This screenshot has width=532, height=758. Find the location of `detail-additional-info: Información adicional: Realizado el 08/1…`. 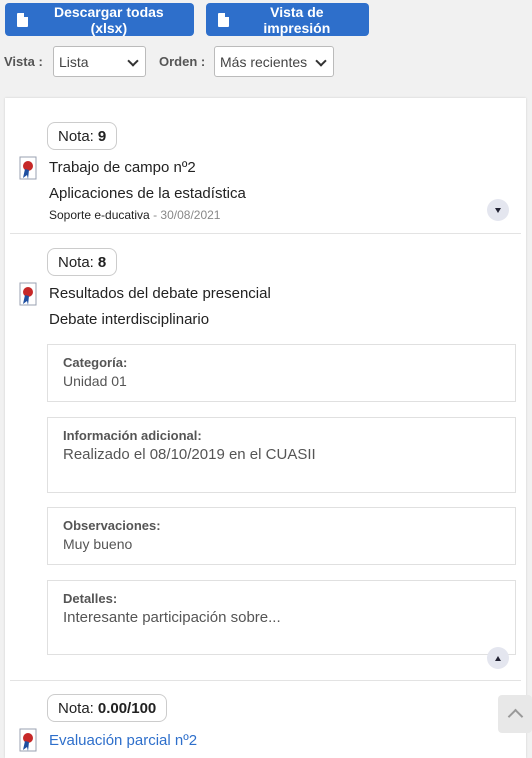

detail-additional-info: Información adicional: Realizado el 08/1… is located at coordinates (281, 455).